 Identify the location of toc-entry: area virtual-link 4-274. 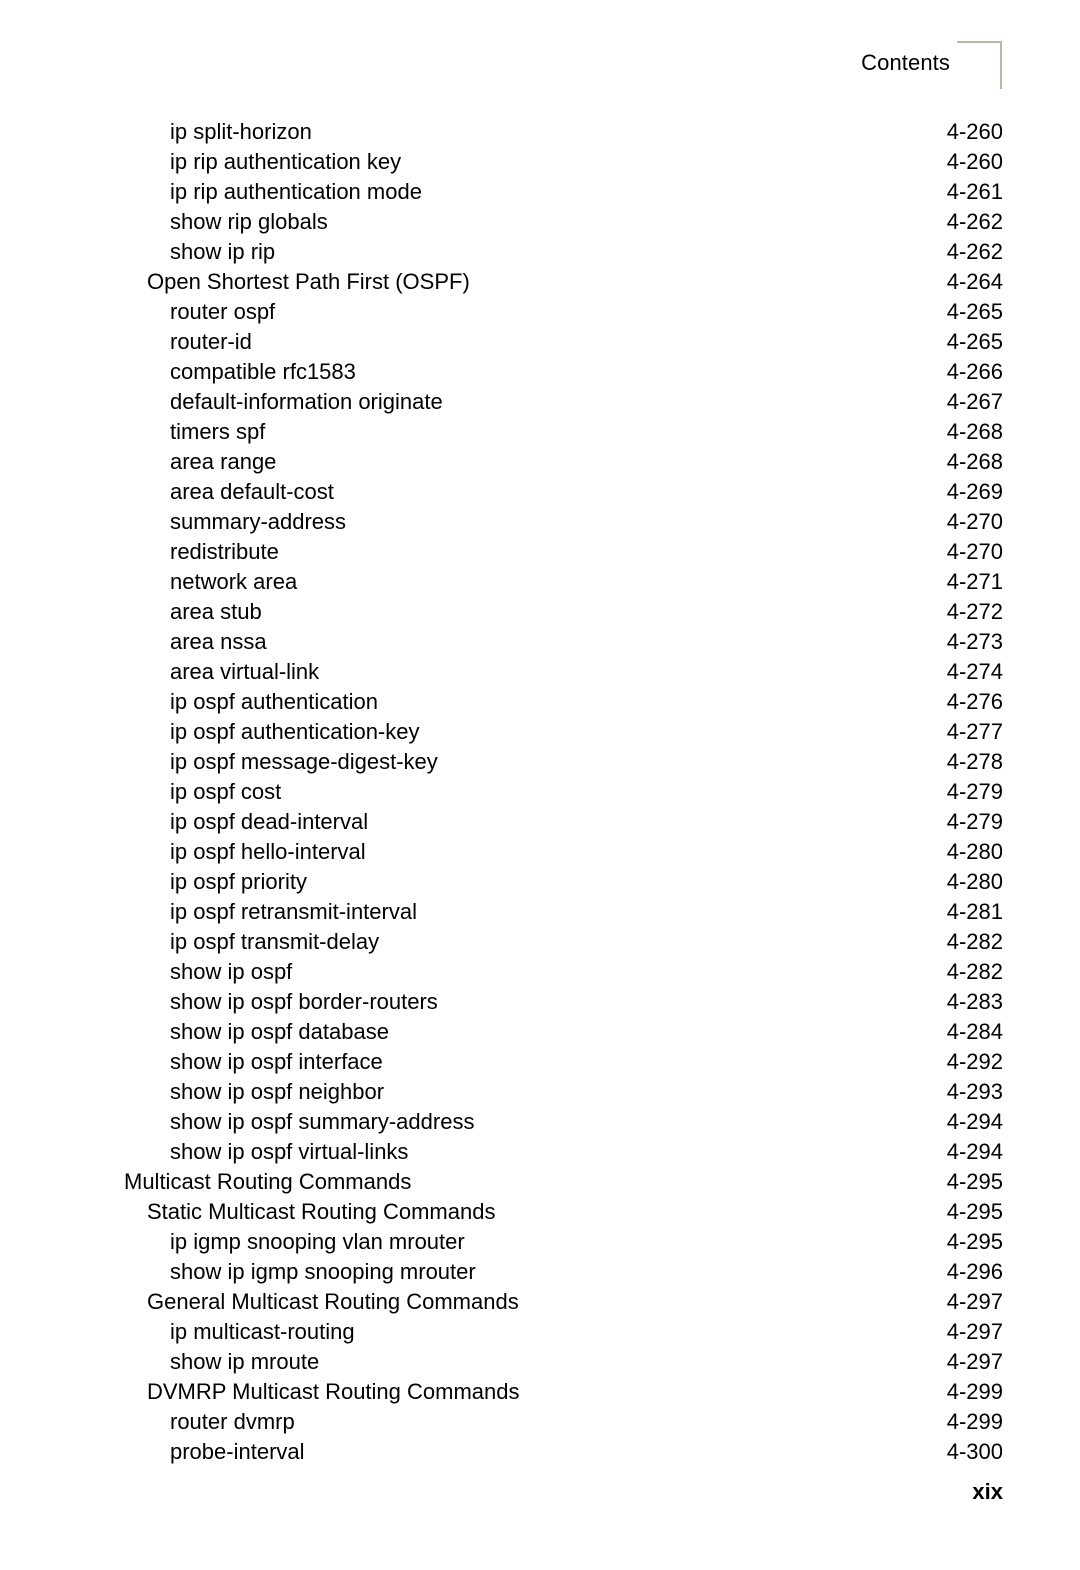
(540, 672).